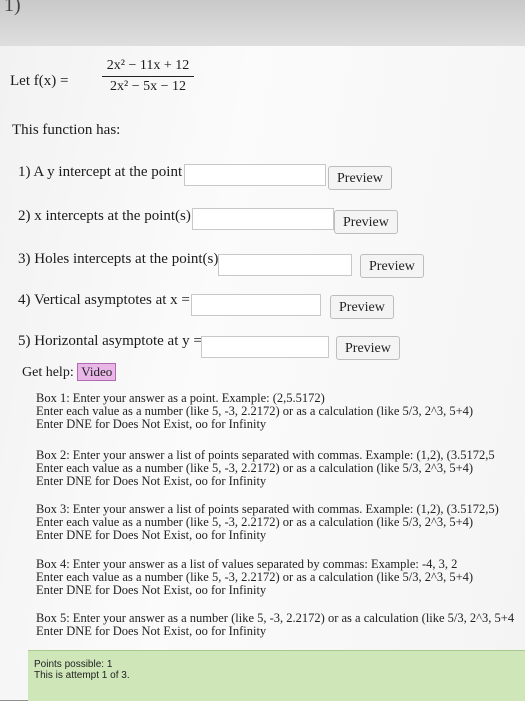  What do you see at coordinates (48, 372) in the screenshot?
I see `get-help-label: Get help:` at bounding box center [48, 372].